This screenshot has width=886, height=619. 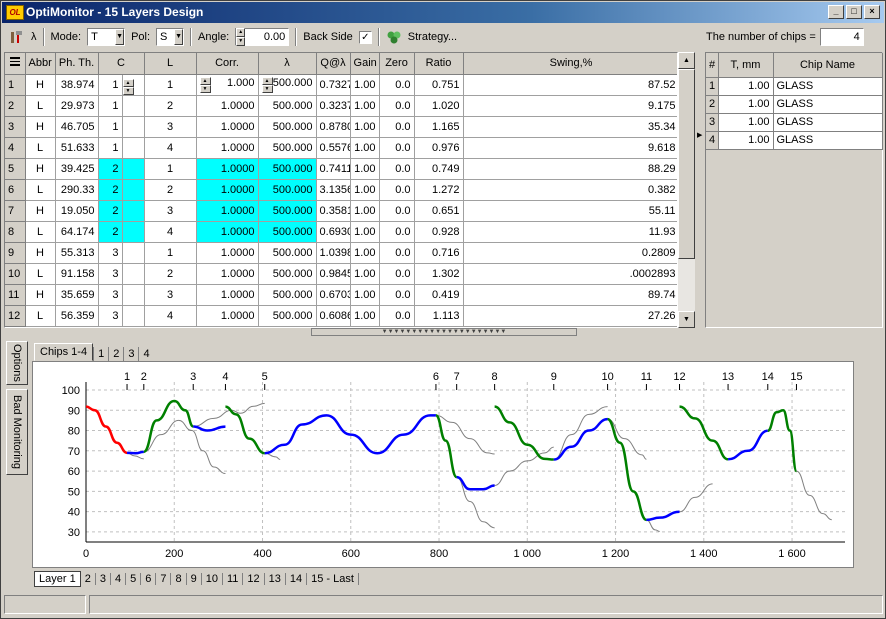 I want to click on cell-swing: 0.2809, so click(x=570, y=253).